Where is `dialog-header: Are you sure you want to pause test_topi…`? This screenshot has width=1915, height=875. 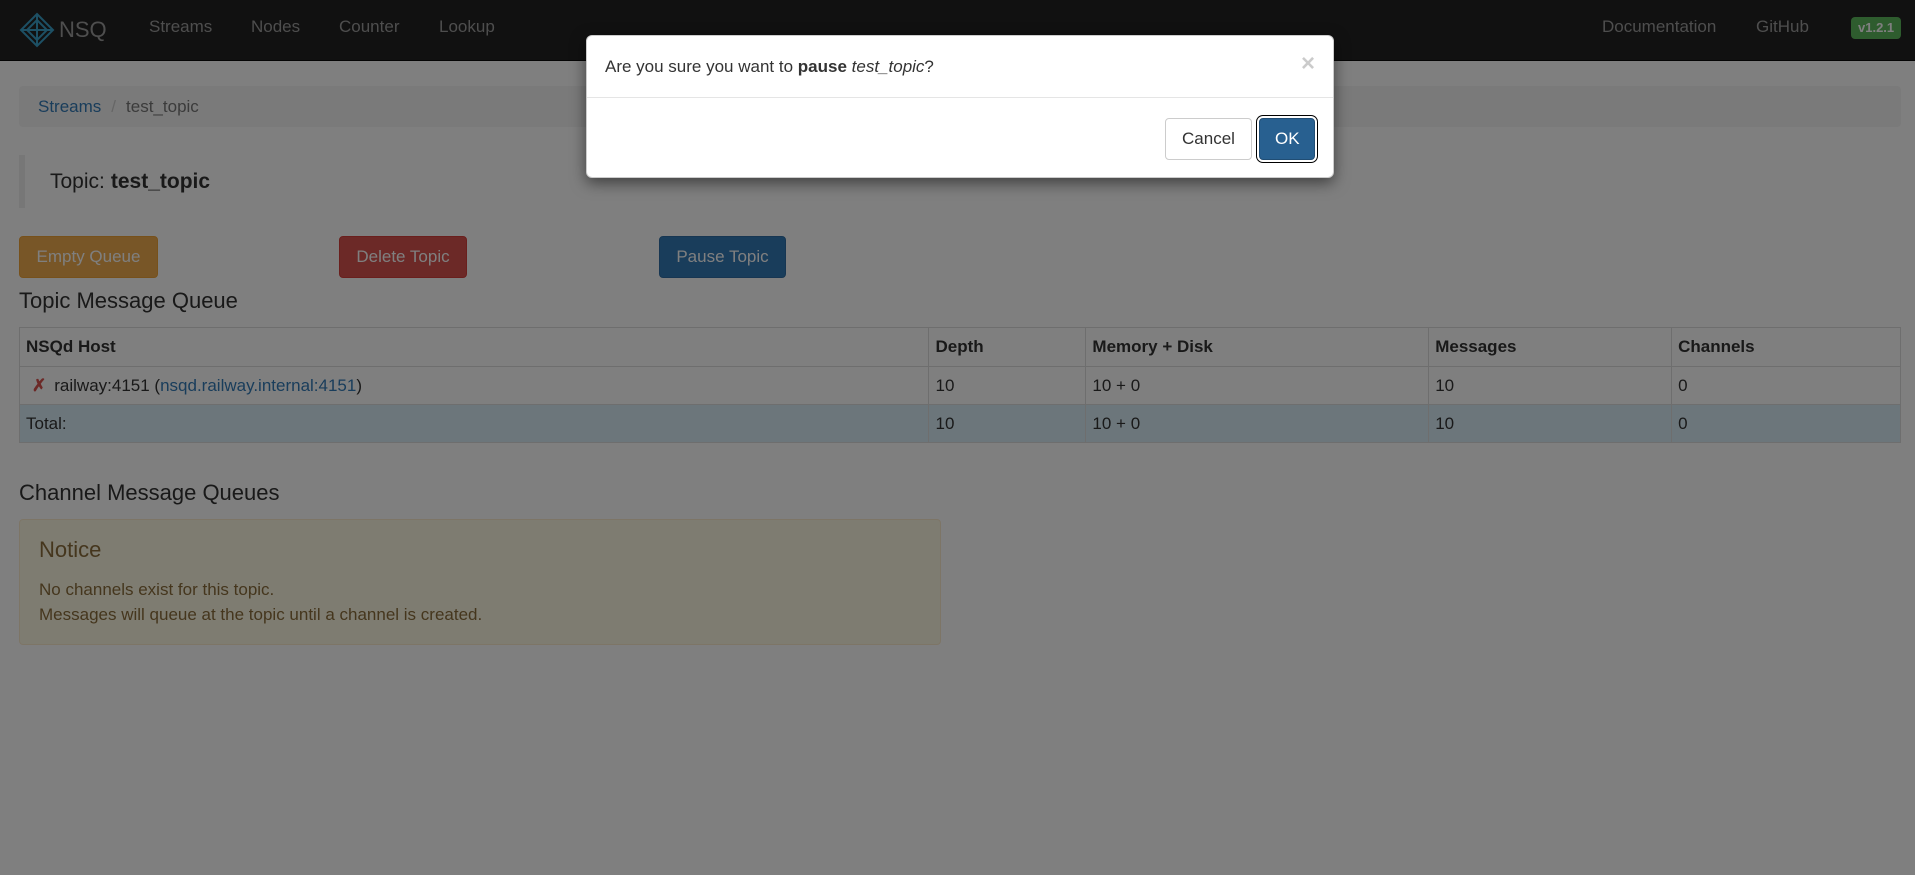
dialog-header: Are you sure you want to pause test_topi… is located at coordinates (960, 67).